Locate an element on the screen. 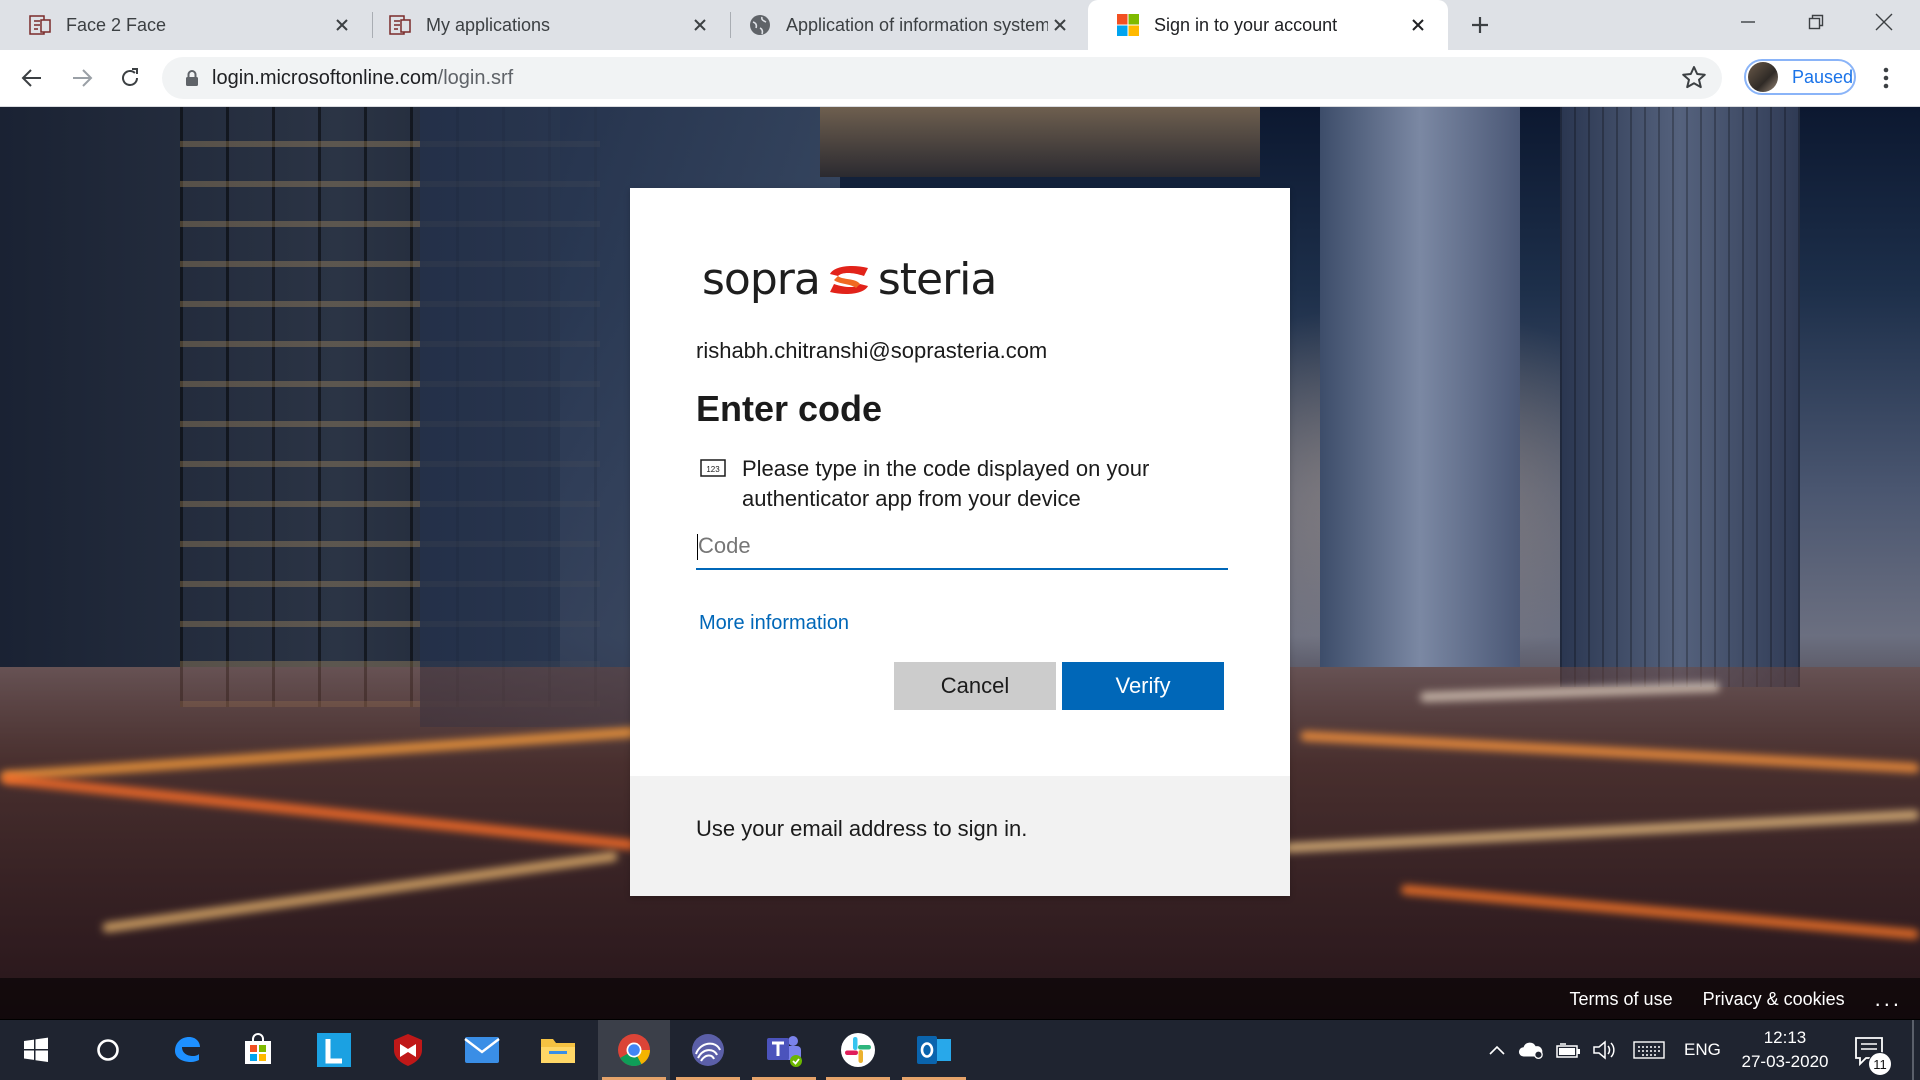 The width and height of the screenshot is (1920, 1080). microsoft-logo-icon is located at coordinates (1128, 25).